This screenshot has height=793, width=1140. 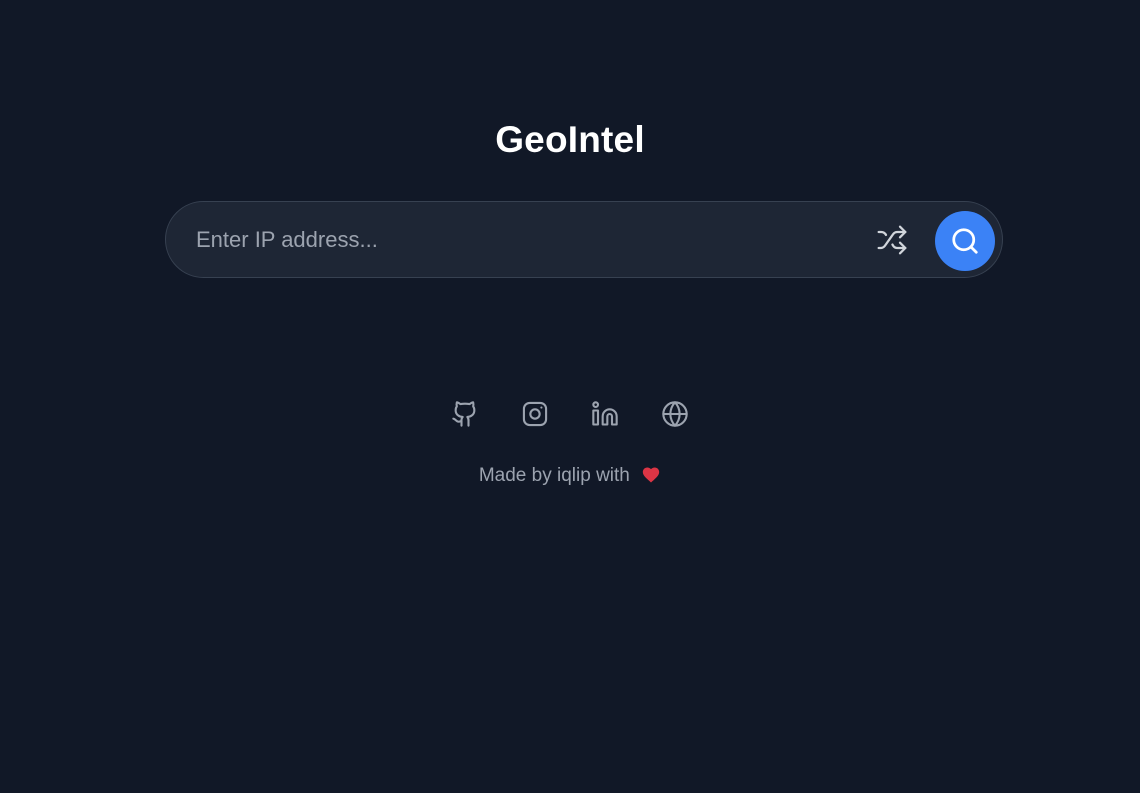 I want to click on linkedin-link, so click(x=605, y=414).